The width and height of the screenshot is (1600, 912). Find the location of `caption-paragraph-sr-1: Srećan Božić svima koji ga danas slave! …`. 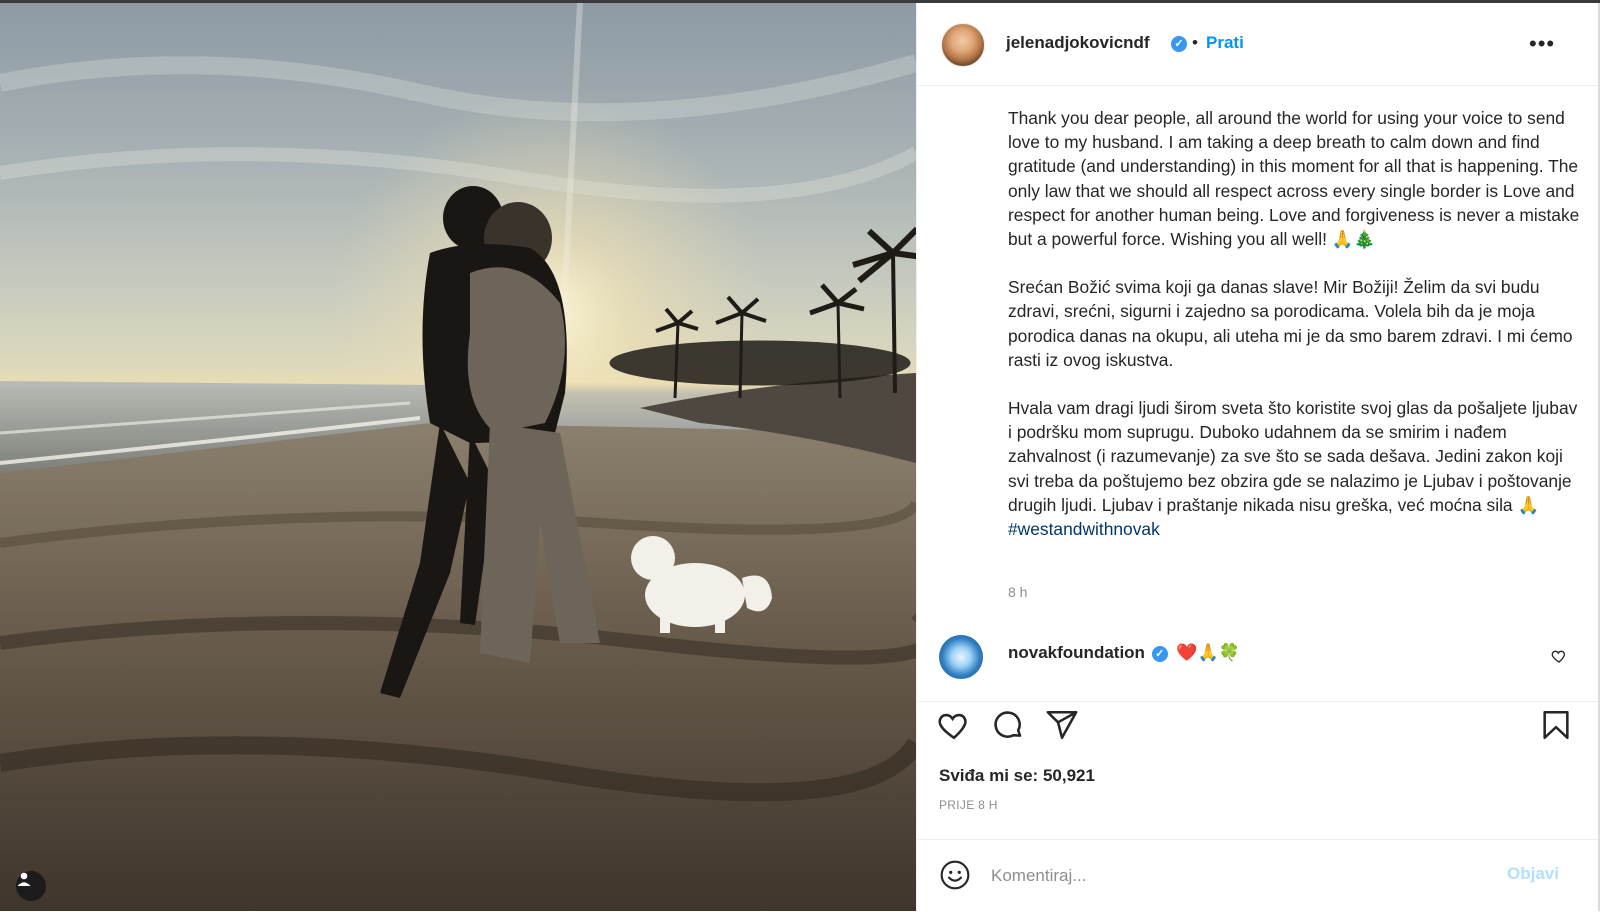

caption-paragraph-sr-1: Srećan Božić svima koji ga danas slave! … is located at coordinates (1290, 323).